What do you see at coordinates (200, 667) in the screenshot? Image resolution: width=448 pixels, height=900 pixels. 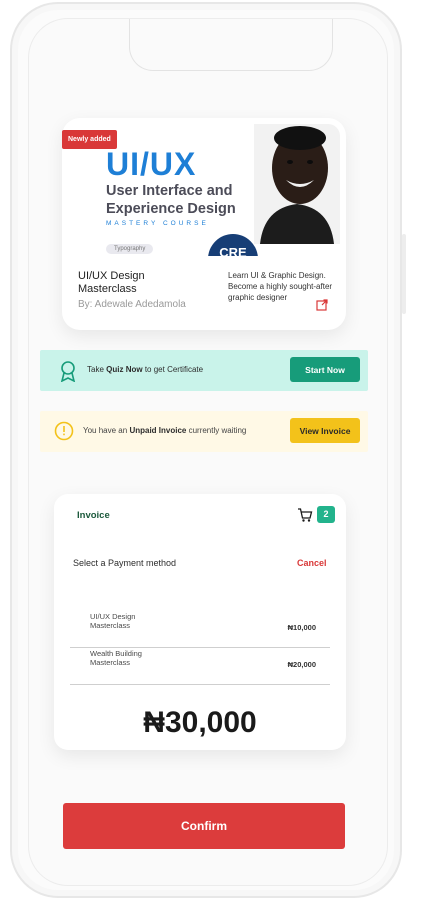 I see `invoice-line-item: Wealth Building Masterclass ₦20,000` at bounding box center [200, 667].